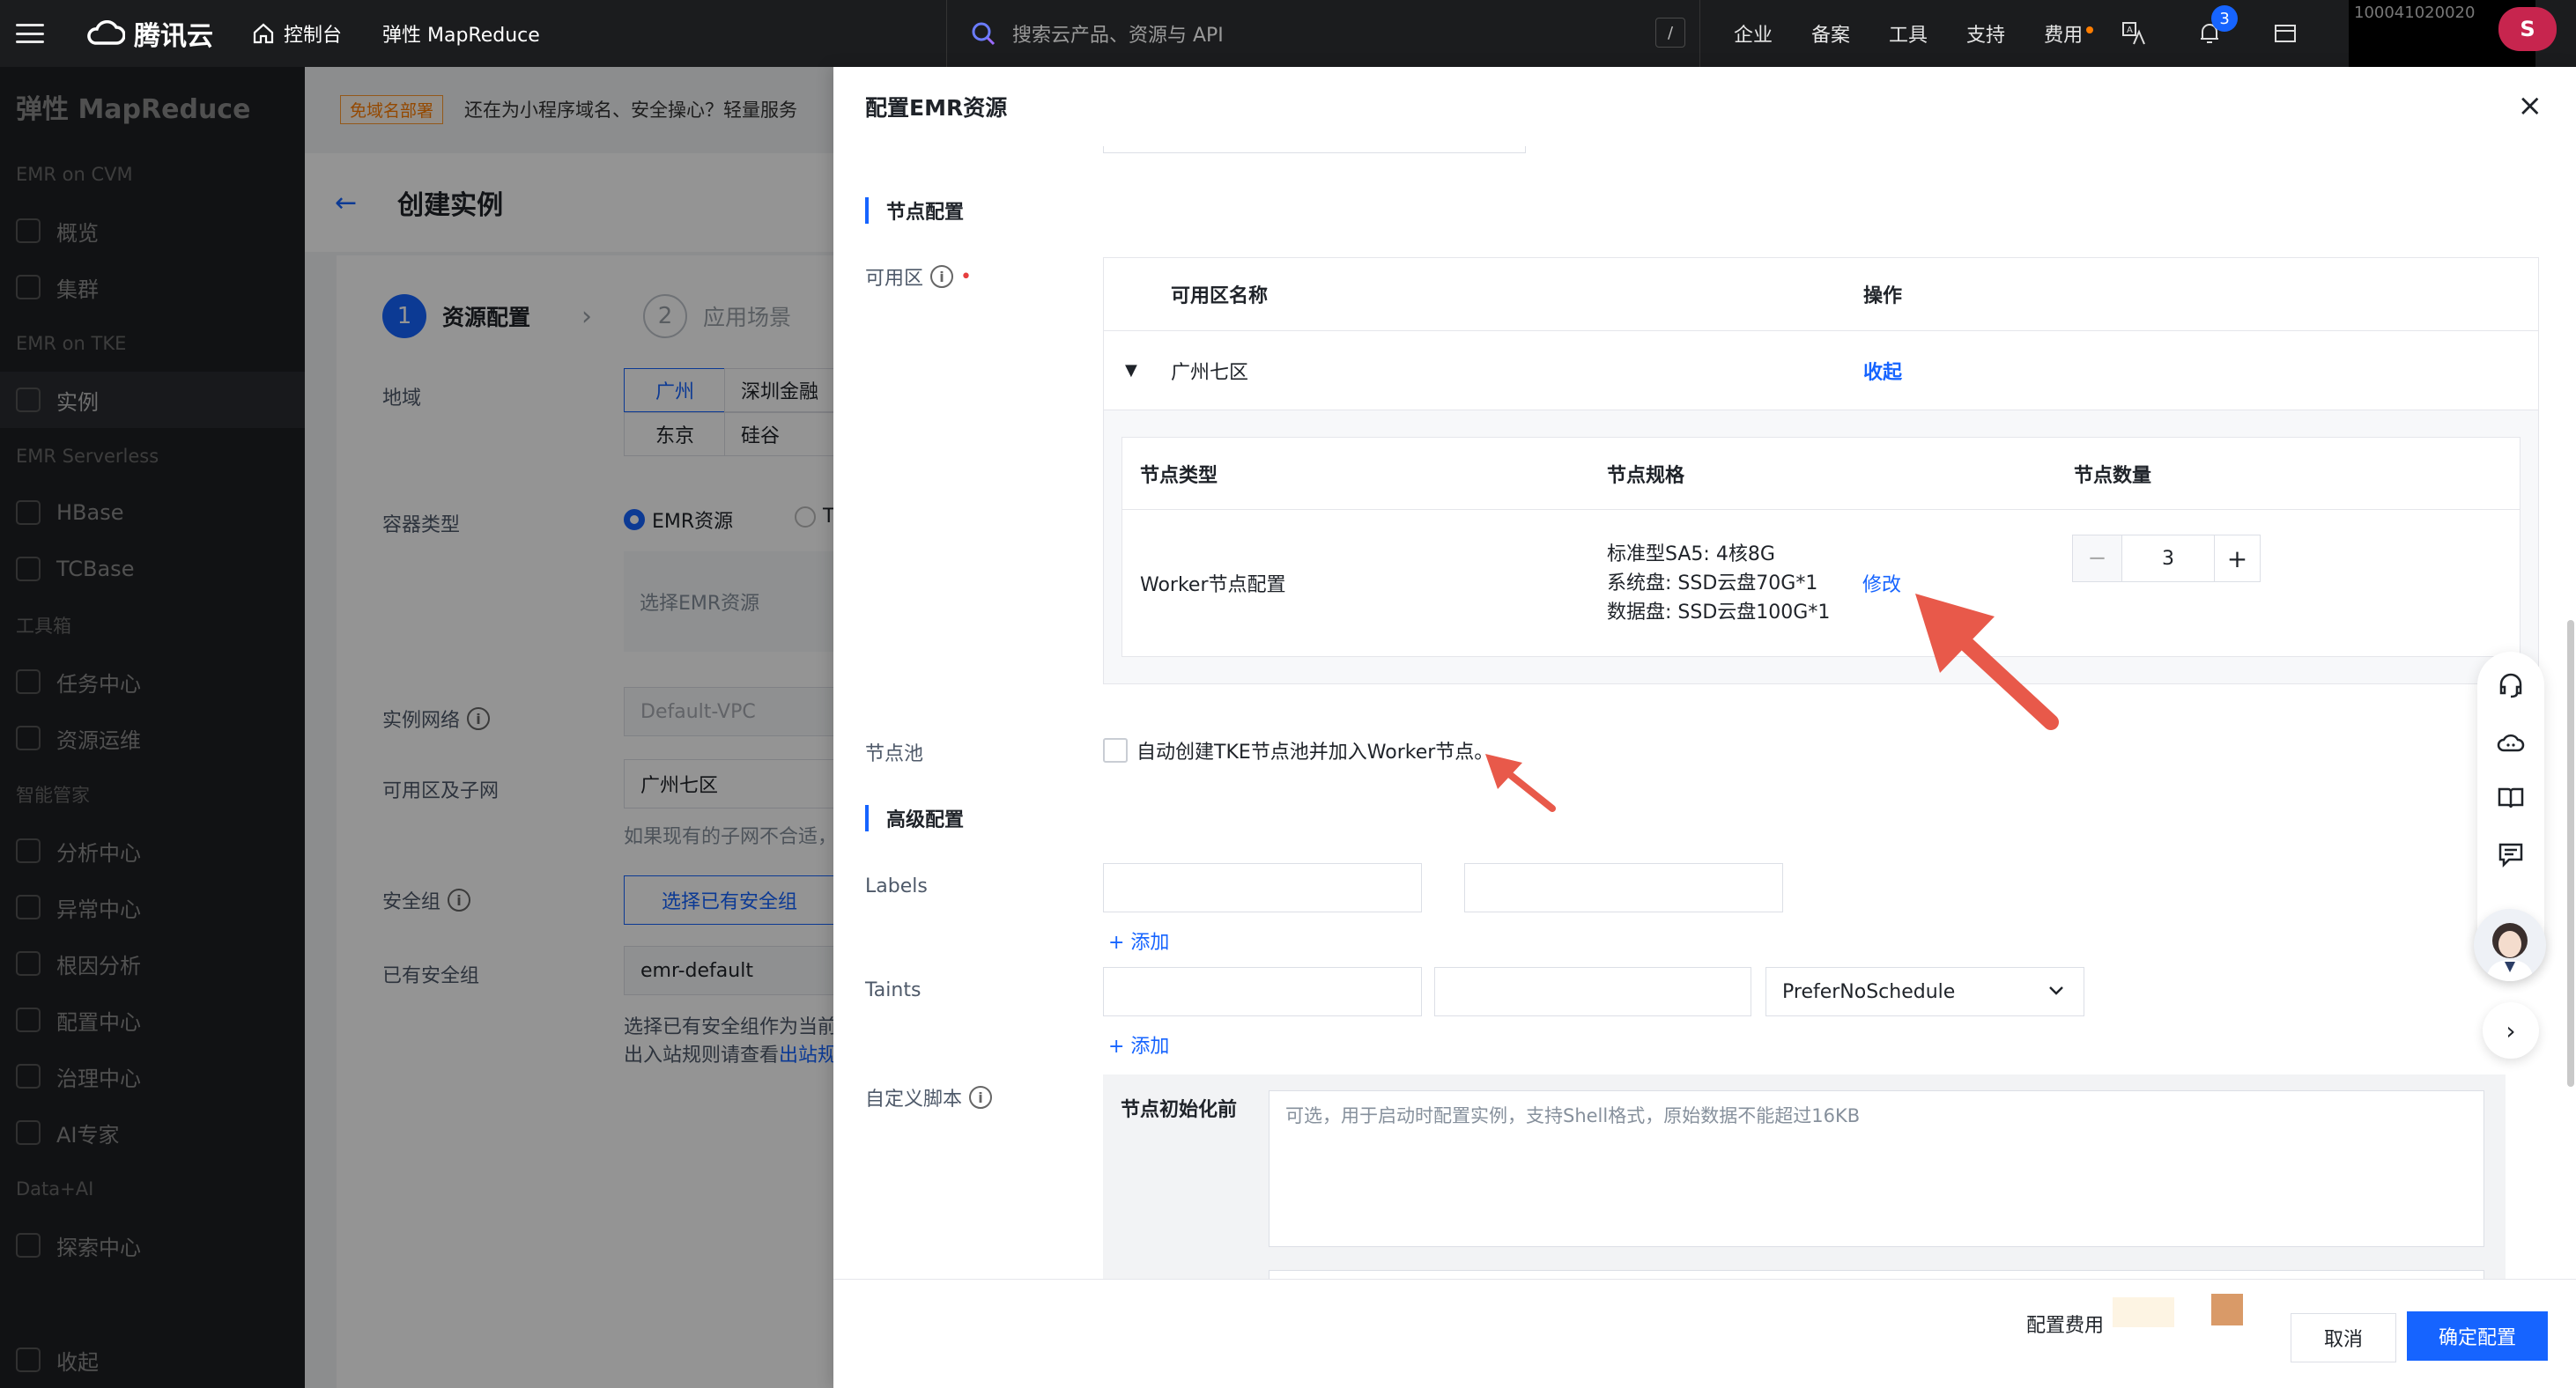 Image resolution: width=2576 pixels, height=1388 pixels. I want to click on taint-effect-select: PreferNoSchedule, so click(1925, 991).